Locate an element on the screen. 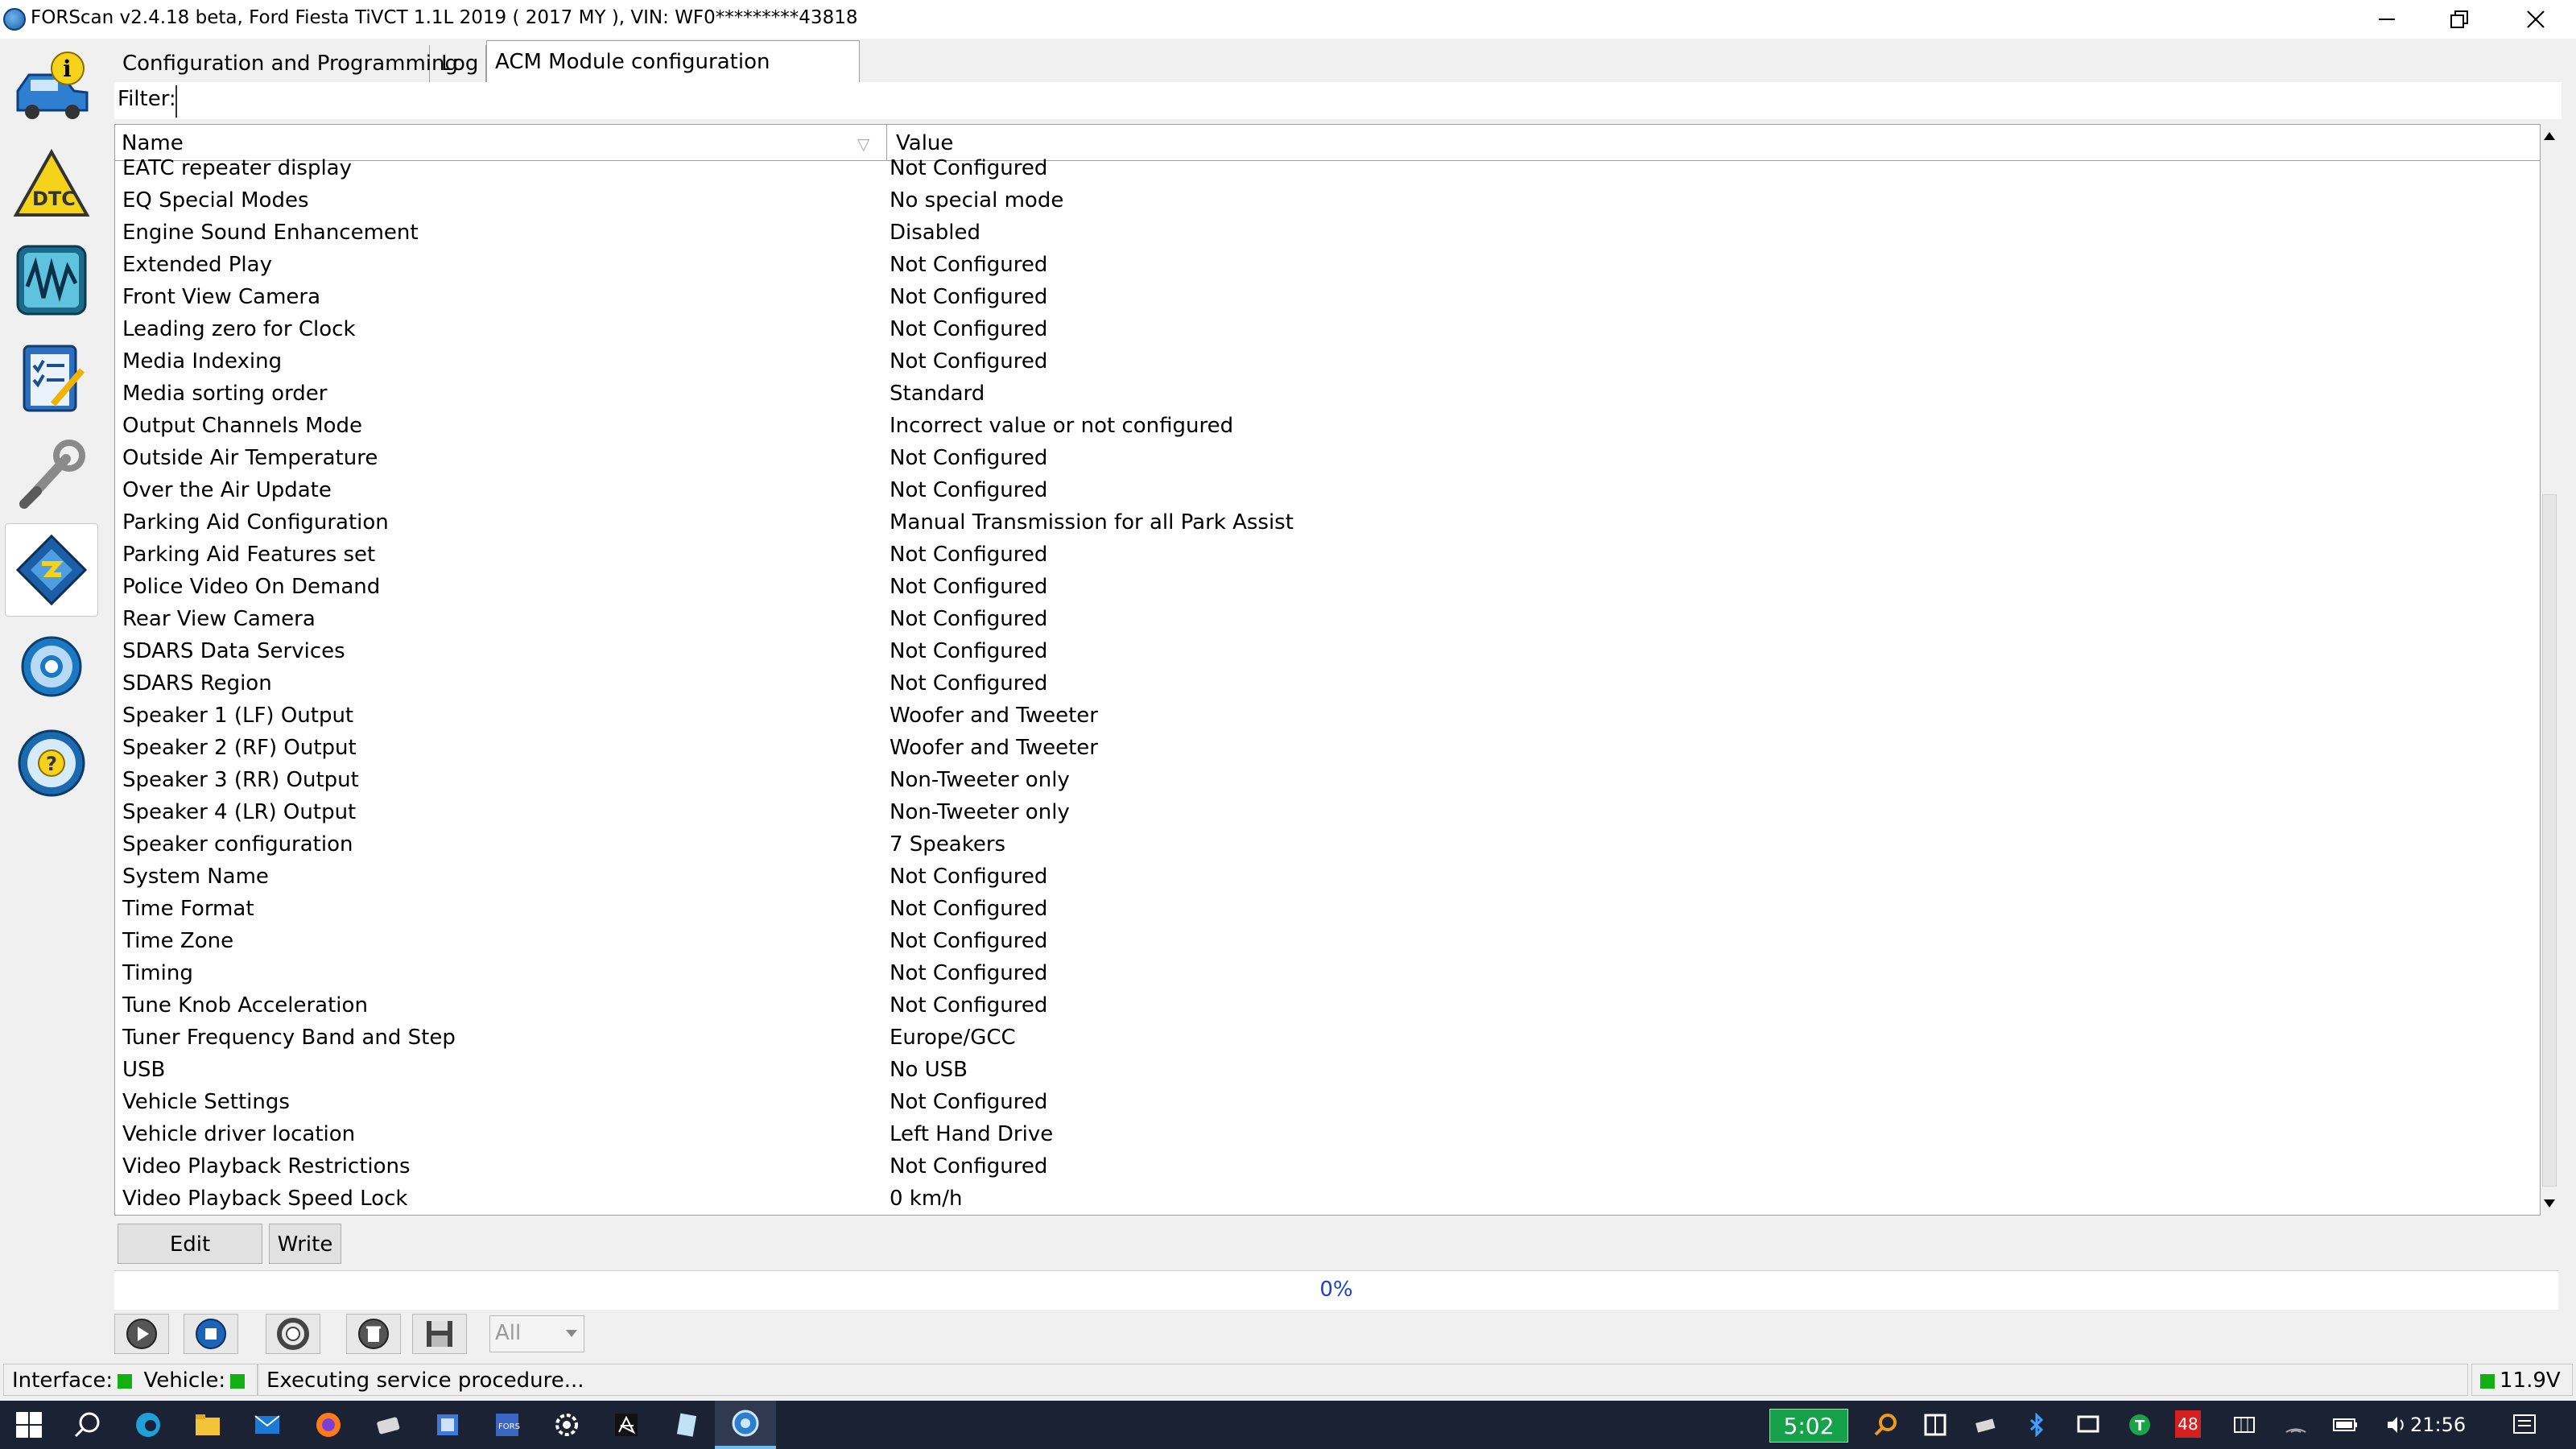  svg-text: FORS is located at coordinates (509, 1426).